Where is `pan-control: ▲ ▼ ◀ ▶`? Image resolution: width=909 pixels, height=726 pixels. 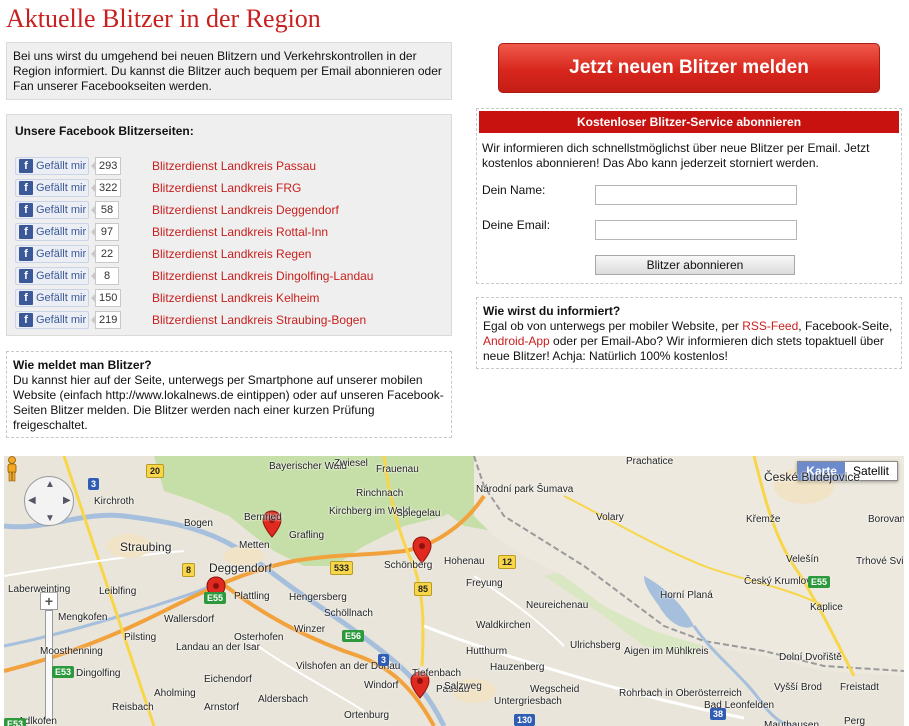
pan-control: ▲ ▼ ◀ ▶ is located at coordinates (49, 501).